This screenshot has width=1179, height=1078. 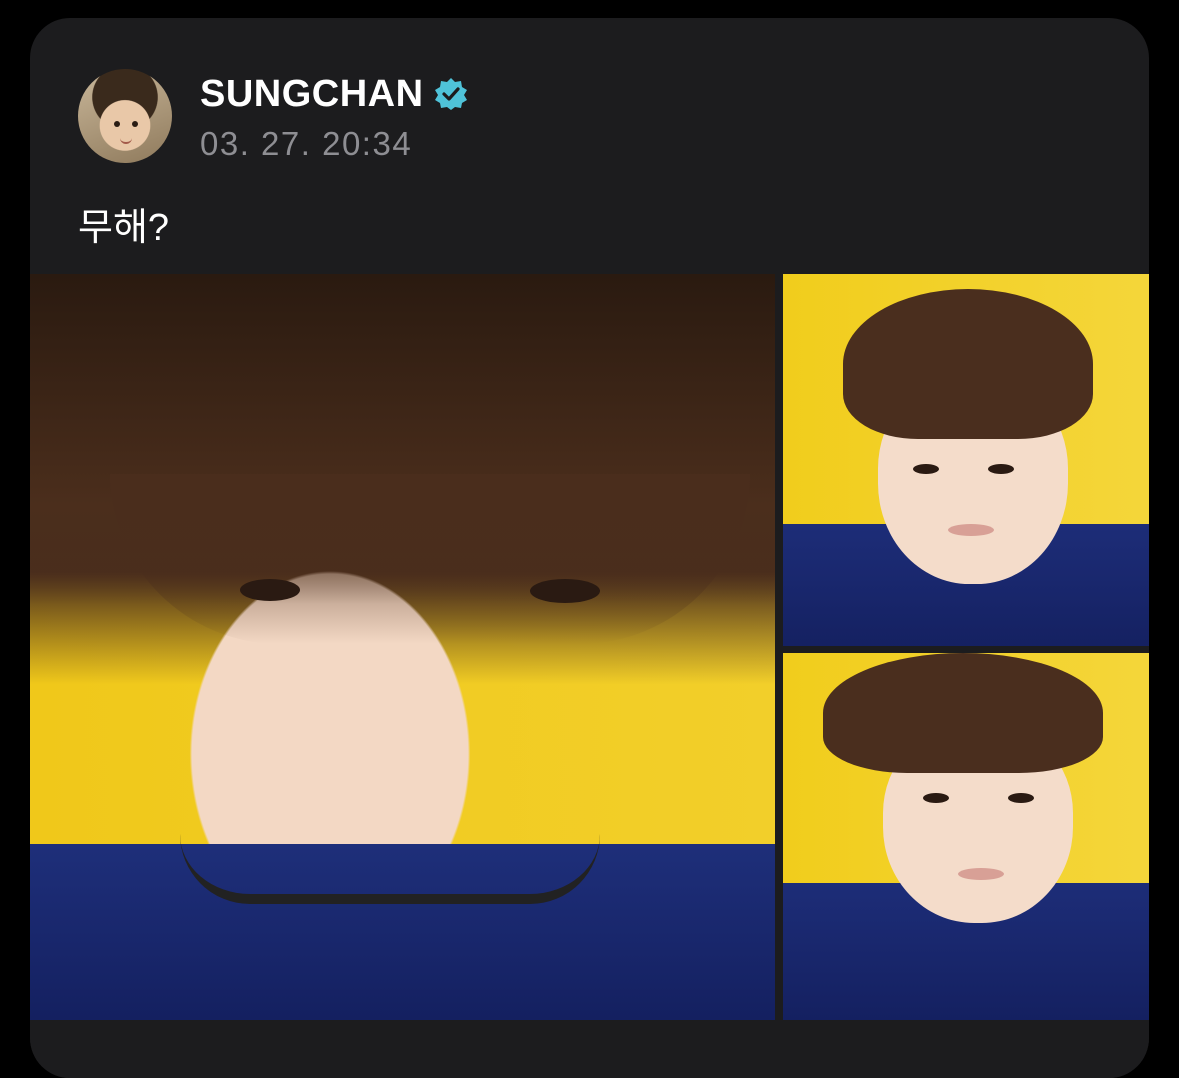 What do you see at coordinates (125, 116) in the screenshot?
I see `avatar` at bounding box center [125, 116].